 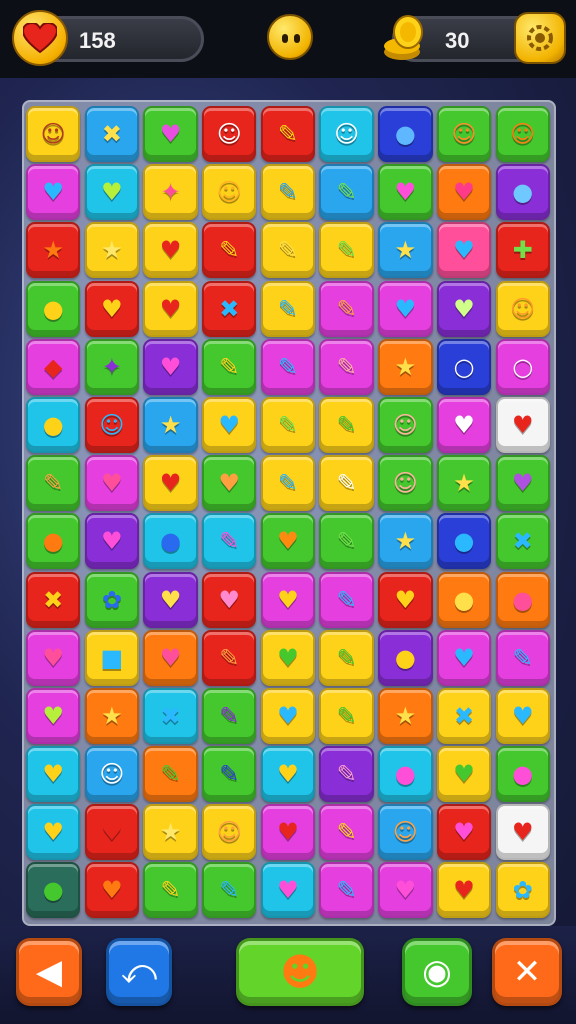 I want to click on gear-icon, so click(x=540, y=38).